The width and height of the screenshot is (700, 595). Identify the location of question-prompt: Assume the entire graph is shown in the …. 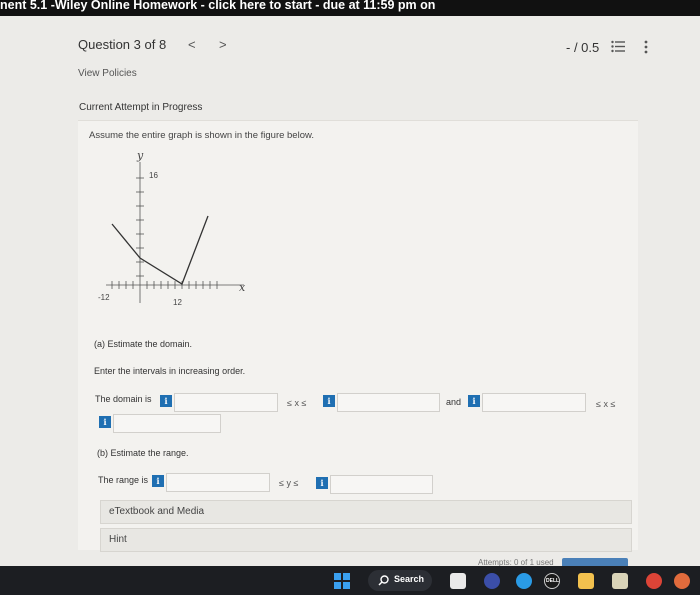
(201, 135).